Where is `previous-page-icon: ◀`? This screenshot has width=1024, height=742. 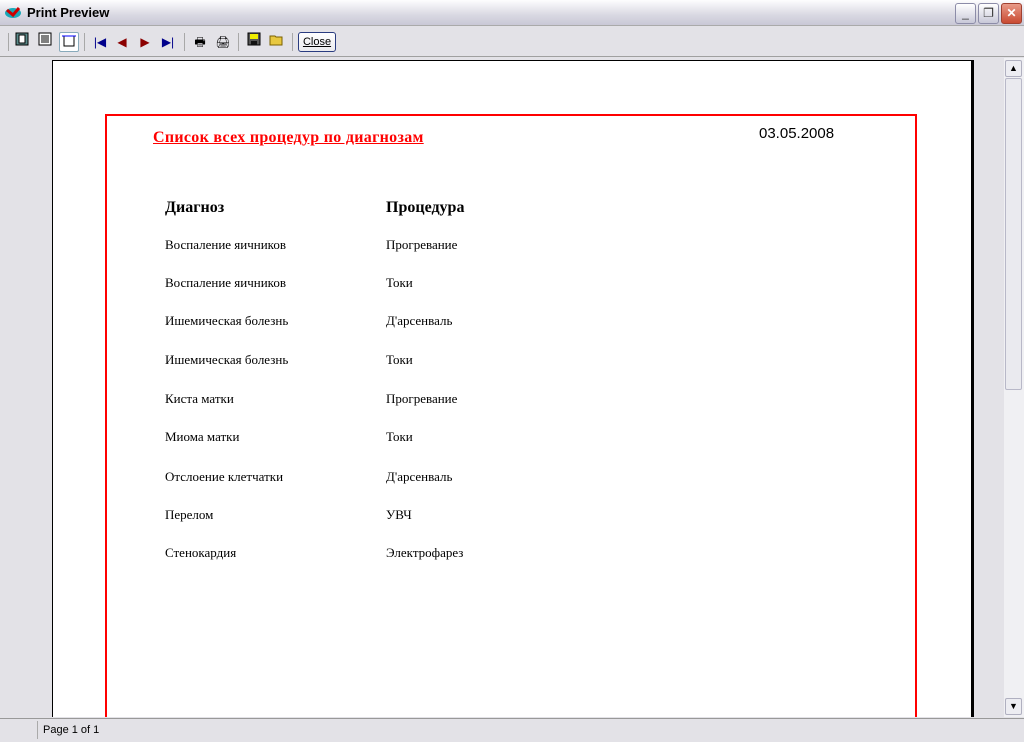
previous-page-icon: ◀ is located at coordinates (122, 42).